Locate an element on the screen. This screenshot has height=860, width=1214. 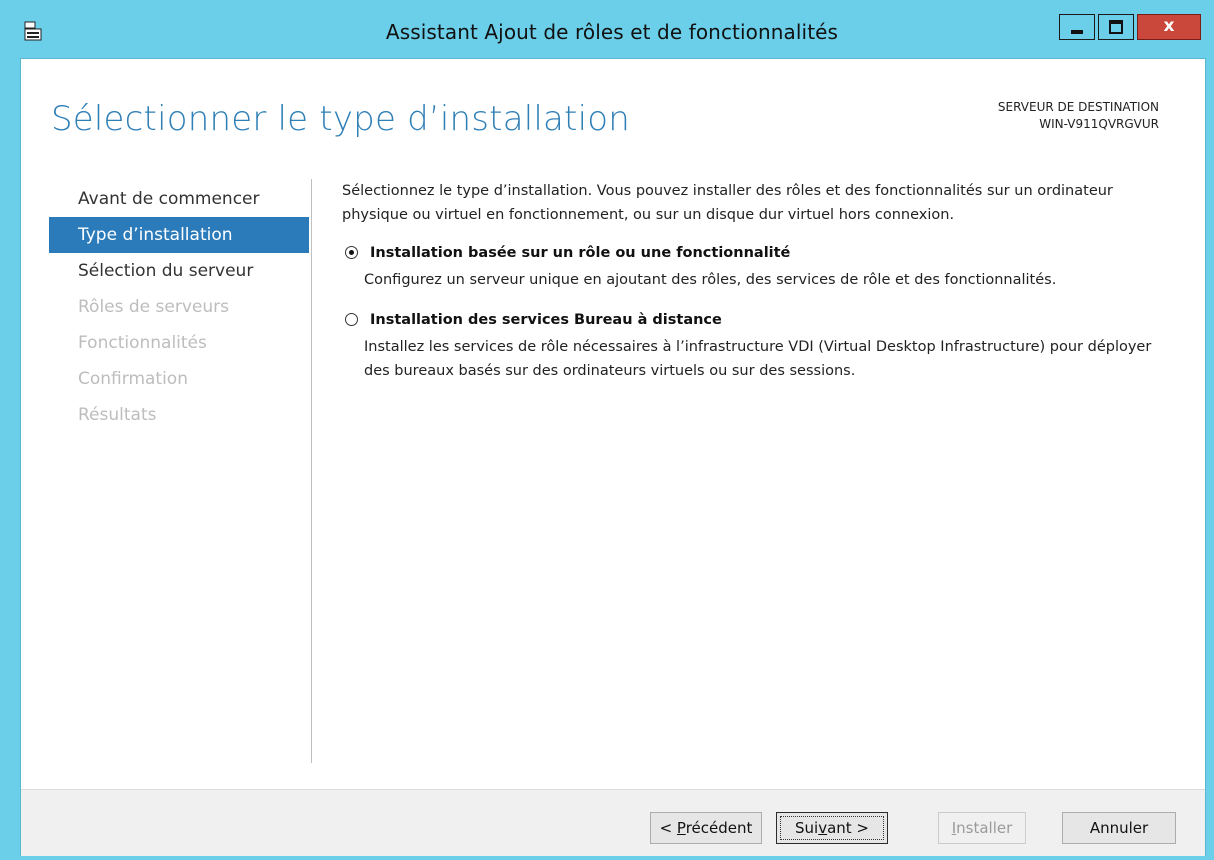
radio-role-based is located at coordinates (351, 252).